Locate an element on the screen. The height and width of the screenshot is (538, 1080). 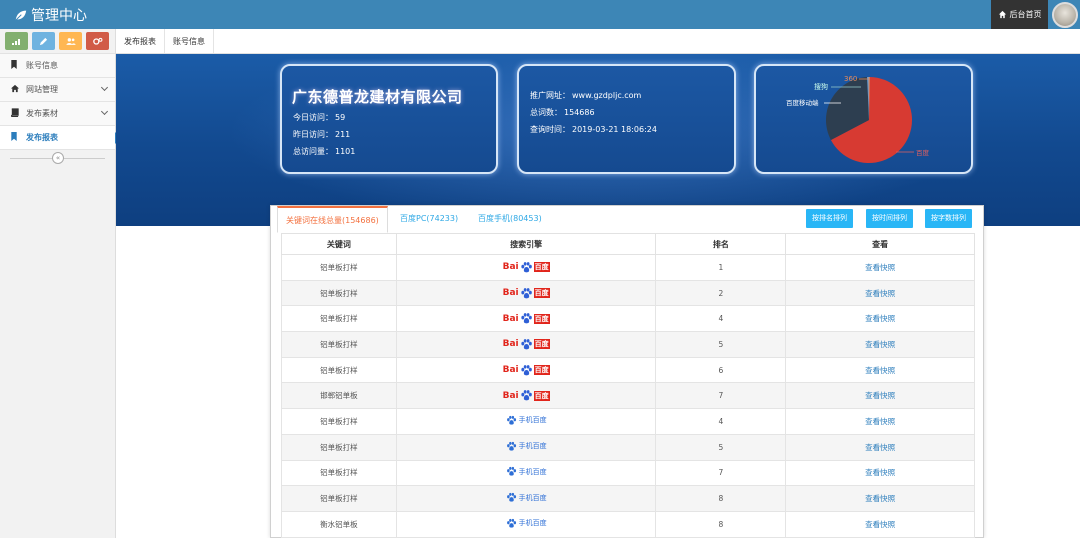
tab-baidu-pc: 百度PC(74233) is located at coordinates (429, 219).